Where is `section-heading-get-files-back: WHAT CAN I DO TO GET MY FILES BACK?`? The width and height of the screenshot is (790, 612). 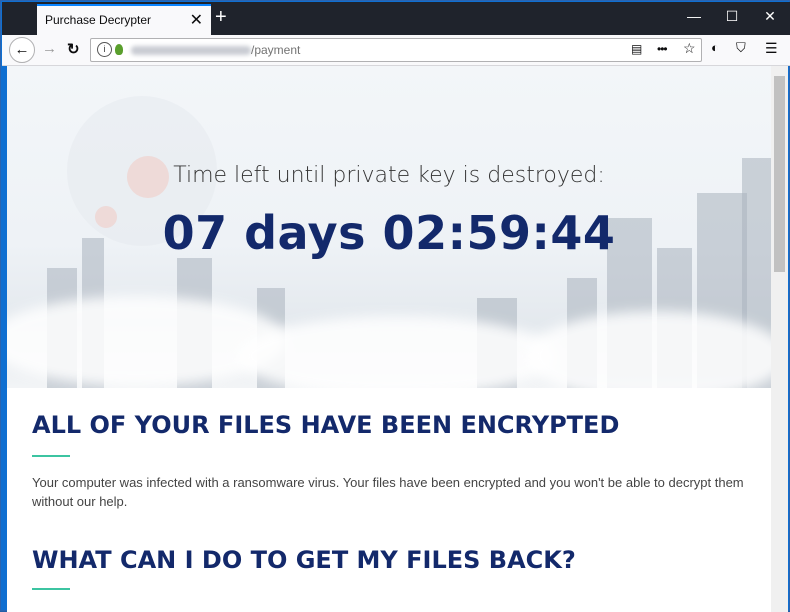 section-heading-get-files-back: WHAT CAN I DO TO GET MY FILES BACK? is located at coordinates (304, 560).